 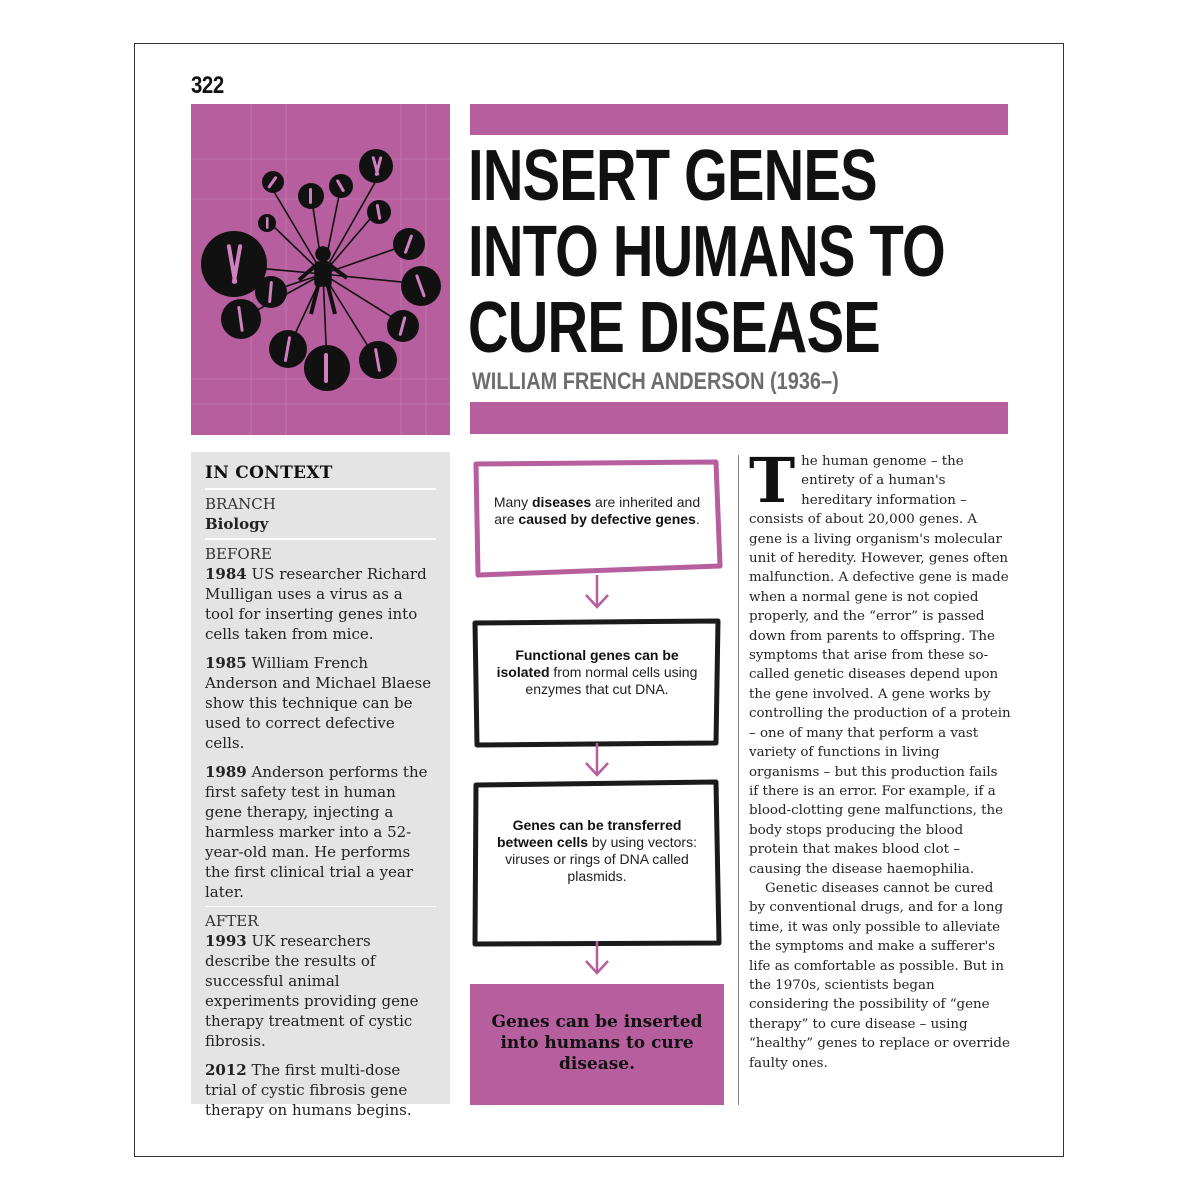 What do you see at coordinates (226, 772) in the screenshot?
I see `entry-year: 1989` at bounding box center [226, 772].